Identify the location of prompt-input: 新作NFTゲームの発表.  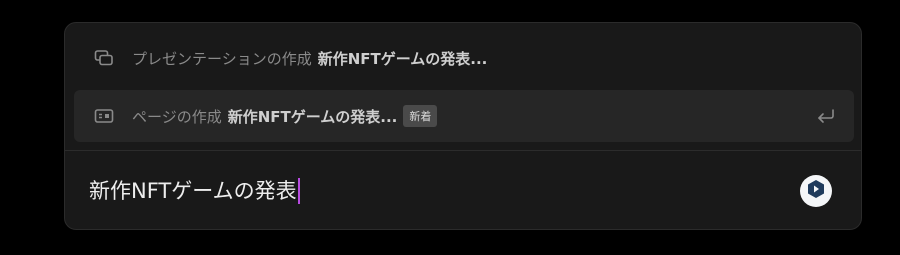
(194, 191).